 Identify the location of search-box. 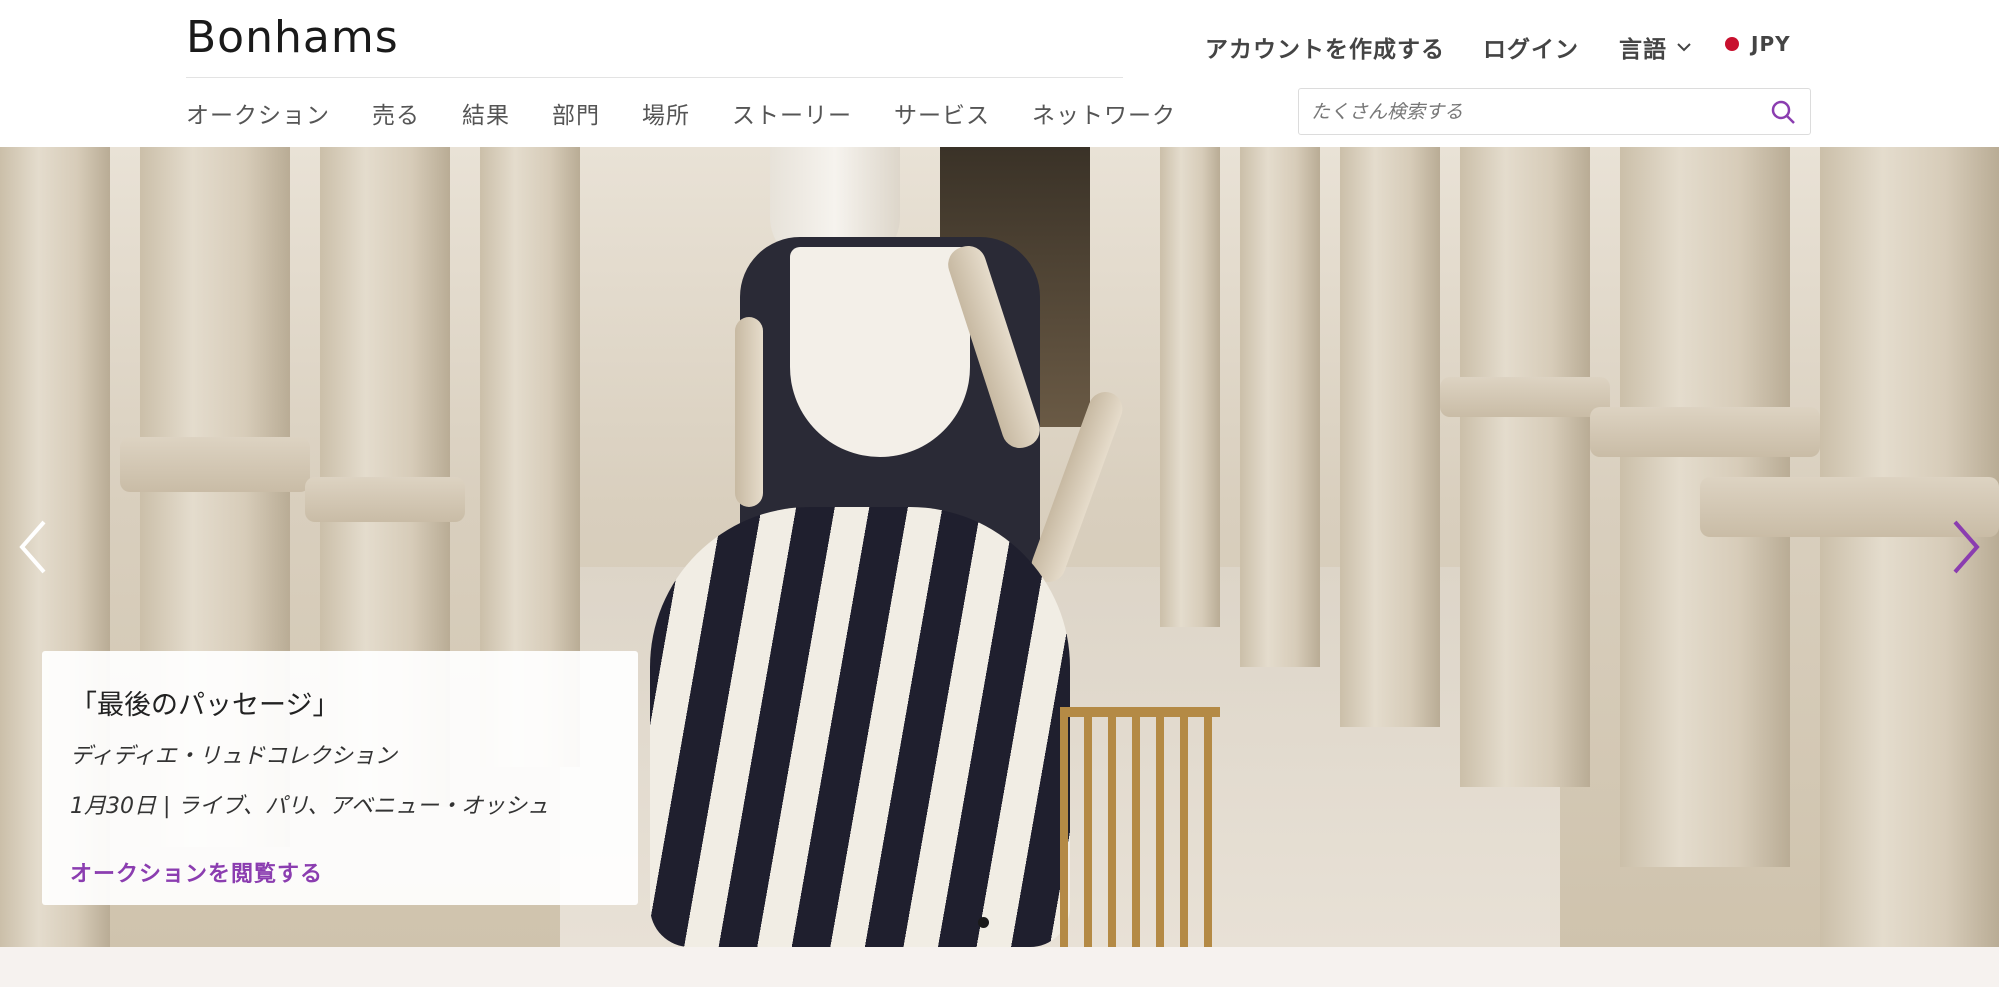
(1554, 111).